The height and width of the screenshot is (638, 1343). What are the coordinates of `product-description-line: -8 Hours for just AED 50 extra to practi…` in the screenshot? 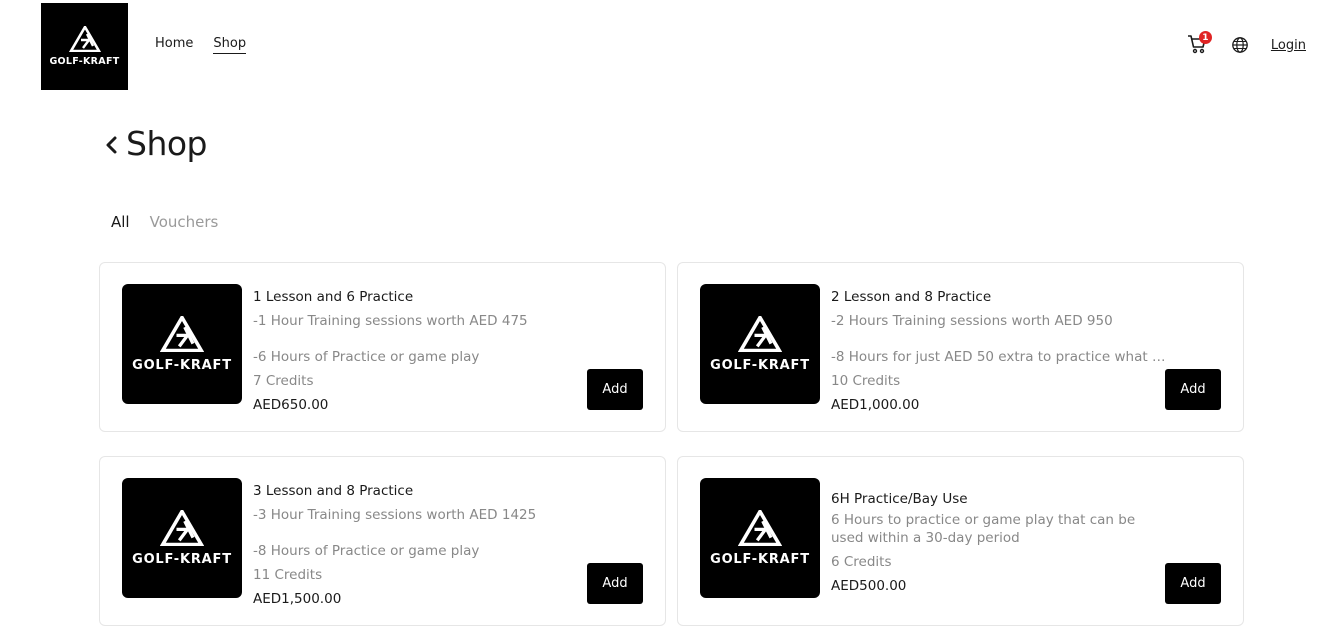 It's located at (999, 357).